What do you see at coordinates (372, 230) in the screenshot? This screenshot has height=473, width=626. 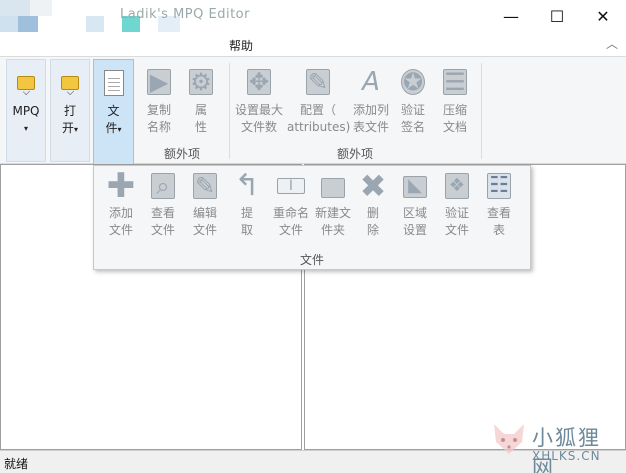 I see `delete-label-2: 除` at bounding box center [372, 230].